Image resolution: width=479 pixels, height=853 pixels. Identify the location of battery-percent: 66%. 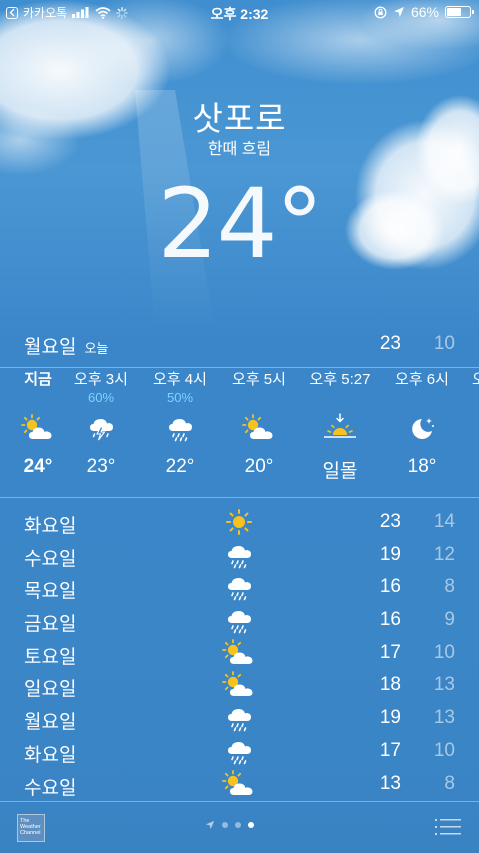
(424, 12).